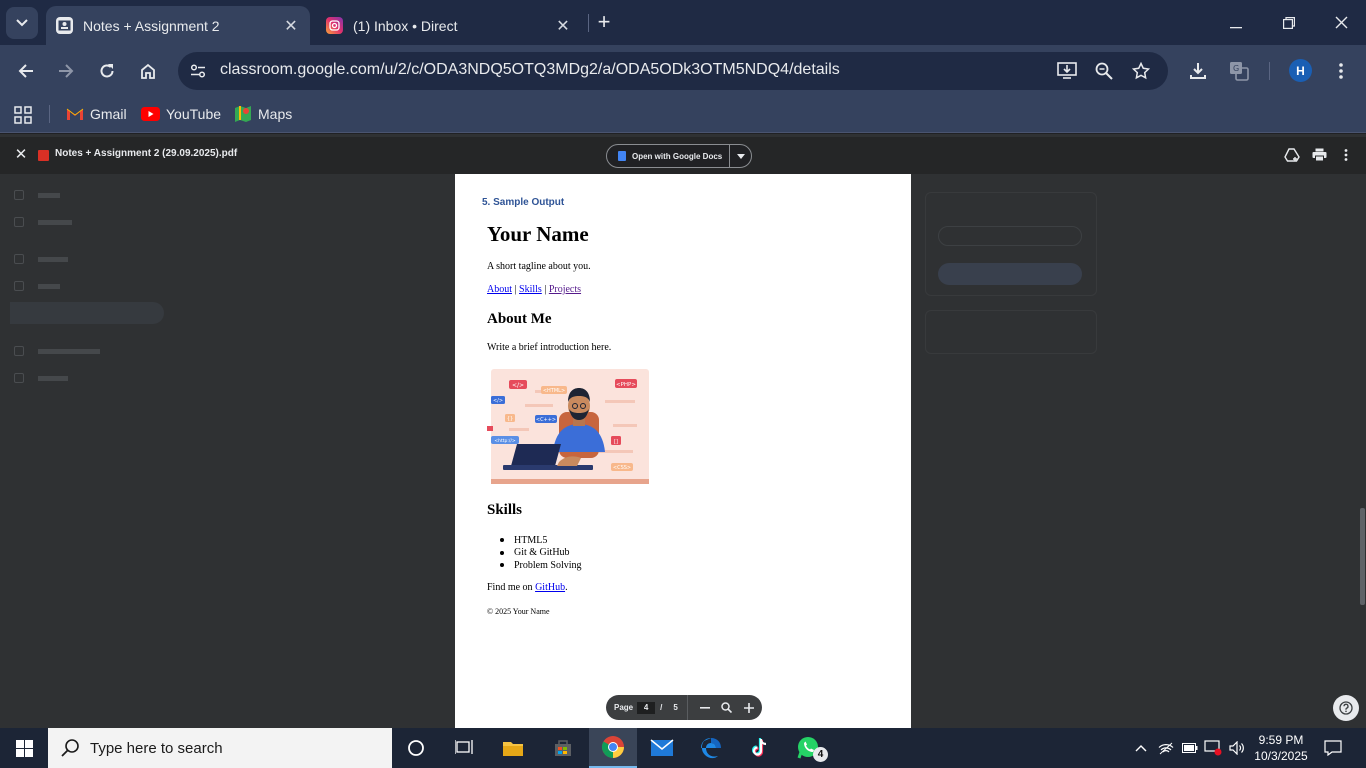  Describe the element at coordinates (464, 748) in the screenshot. I see `task-view-icon` at that location.